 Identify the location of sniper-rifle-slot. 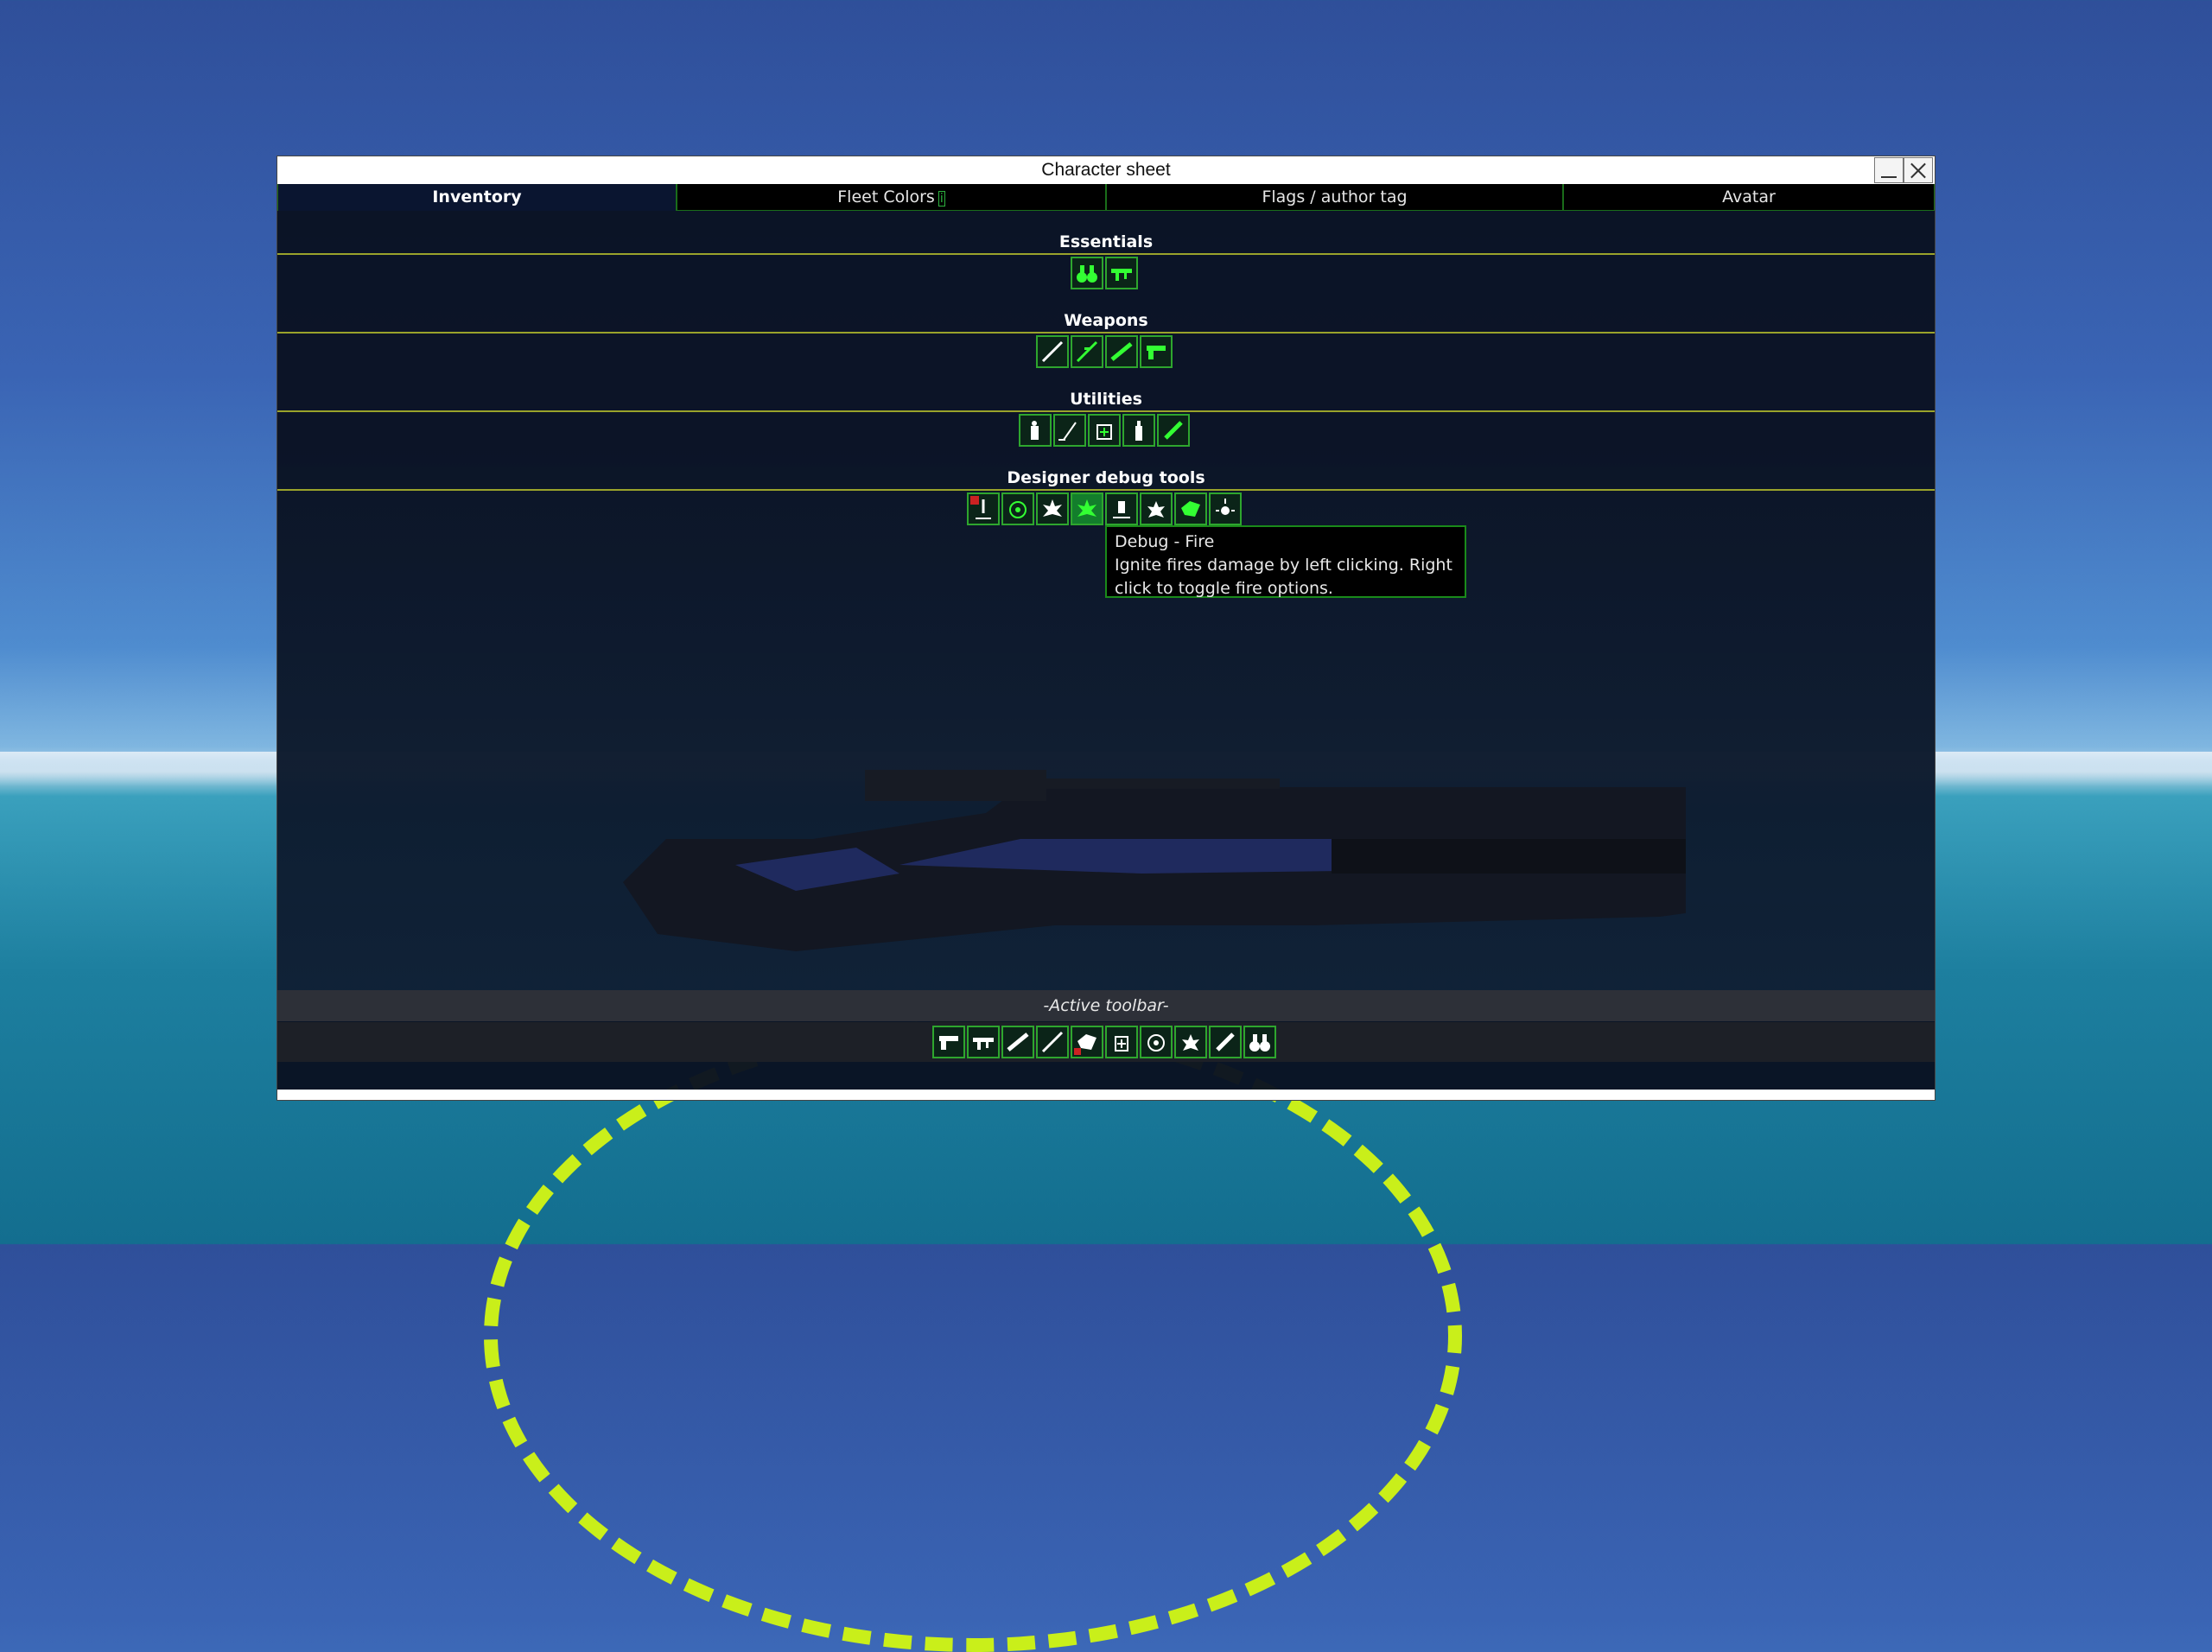
(1087, 352).